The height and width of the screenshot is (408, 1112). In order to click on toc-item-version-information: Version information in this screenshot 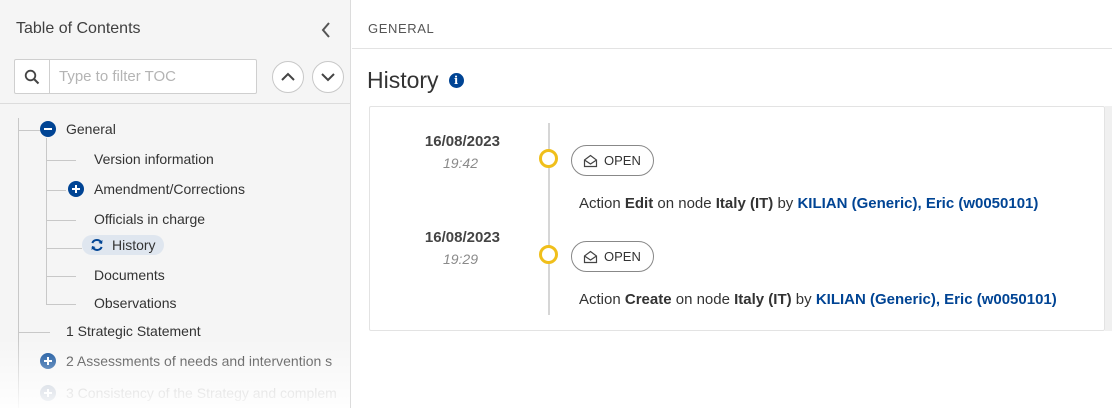, I will do `click(154, 159)`.